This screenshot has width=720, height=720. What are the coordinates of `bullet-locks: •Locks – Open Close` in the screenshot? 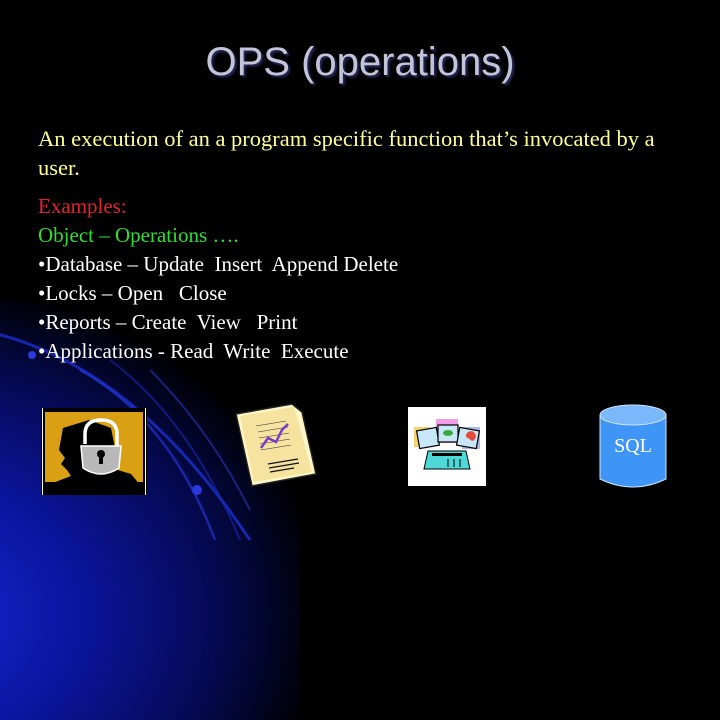 It's located at (132, 293).